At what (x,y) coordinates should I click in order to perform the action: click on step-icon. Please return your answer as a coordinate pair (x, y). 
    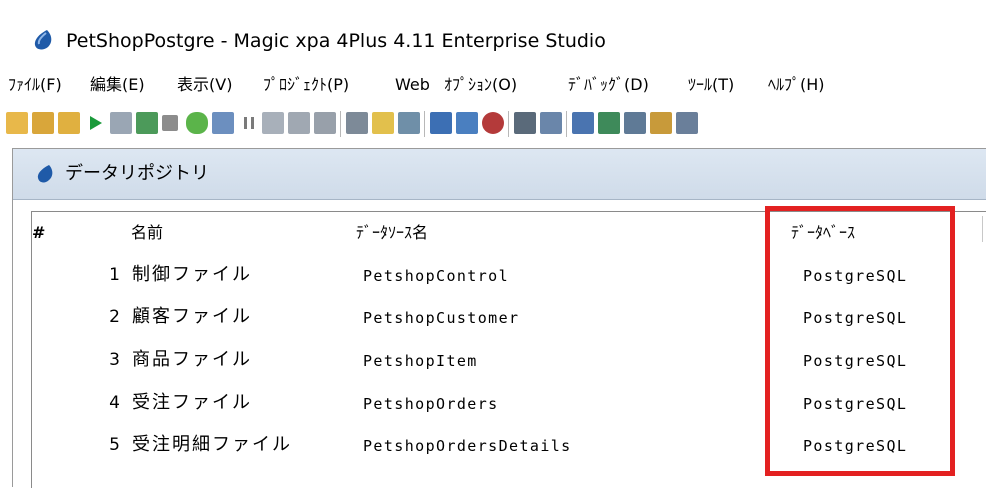
    Looking at the image, I should click on (273, 123).